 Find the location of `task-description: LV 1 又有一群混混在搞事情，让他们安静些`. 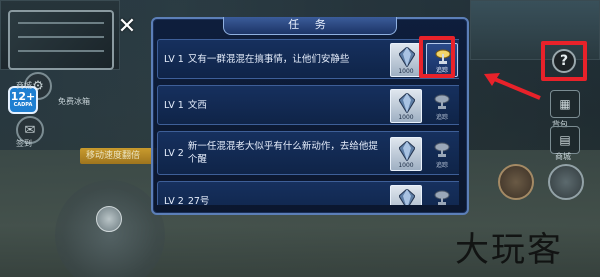

task-description: LV 1 又有一群混混在搞事情，让他们安静些 is located at coordinates (275, 59).